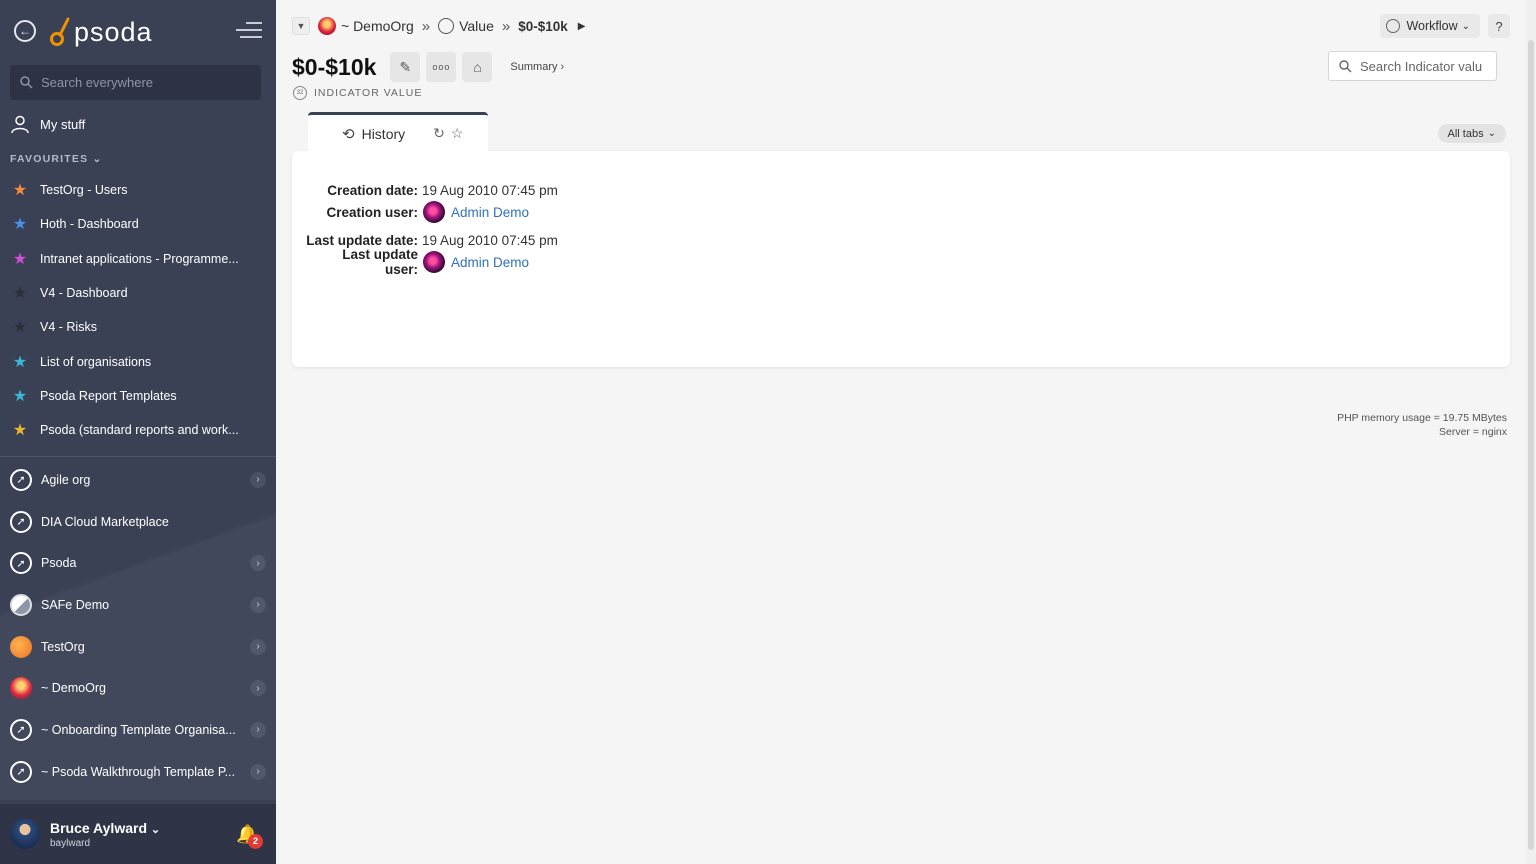  What do you see at coordinates (25, 31) in the screenshot?
I see `back-button: ←` at bounding box center [25, 31].